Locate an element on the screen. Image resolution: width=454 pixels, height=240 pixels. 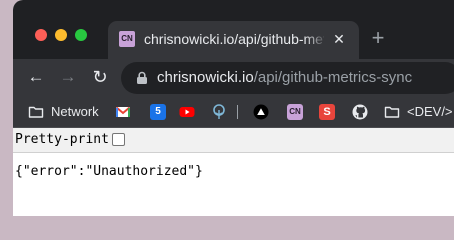
reload-icon: ↻ is located at coordinates (100, 77).